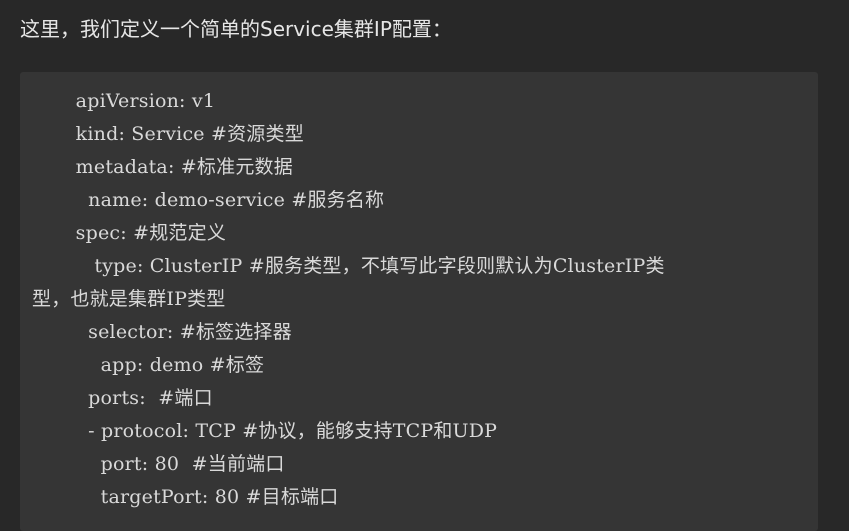 Image resolution: width=849 pixels, height=531 pixels. What do you see at coordinates (162, 332) in the screenshot?
I see `code-line-selector: selector: #标签选择器` at bounding box center [162, 332].